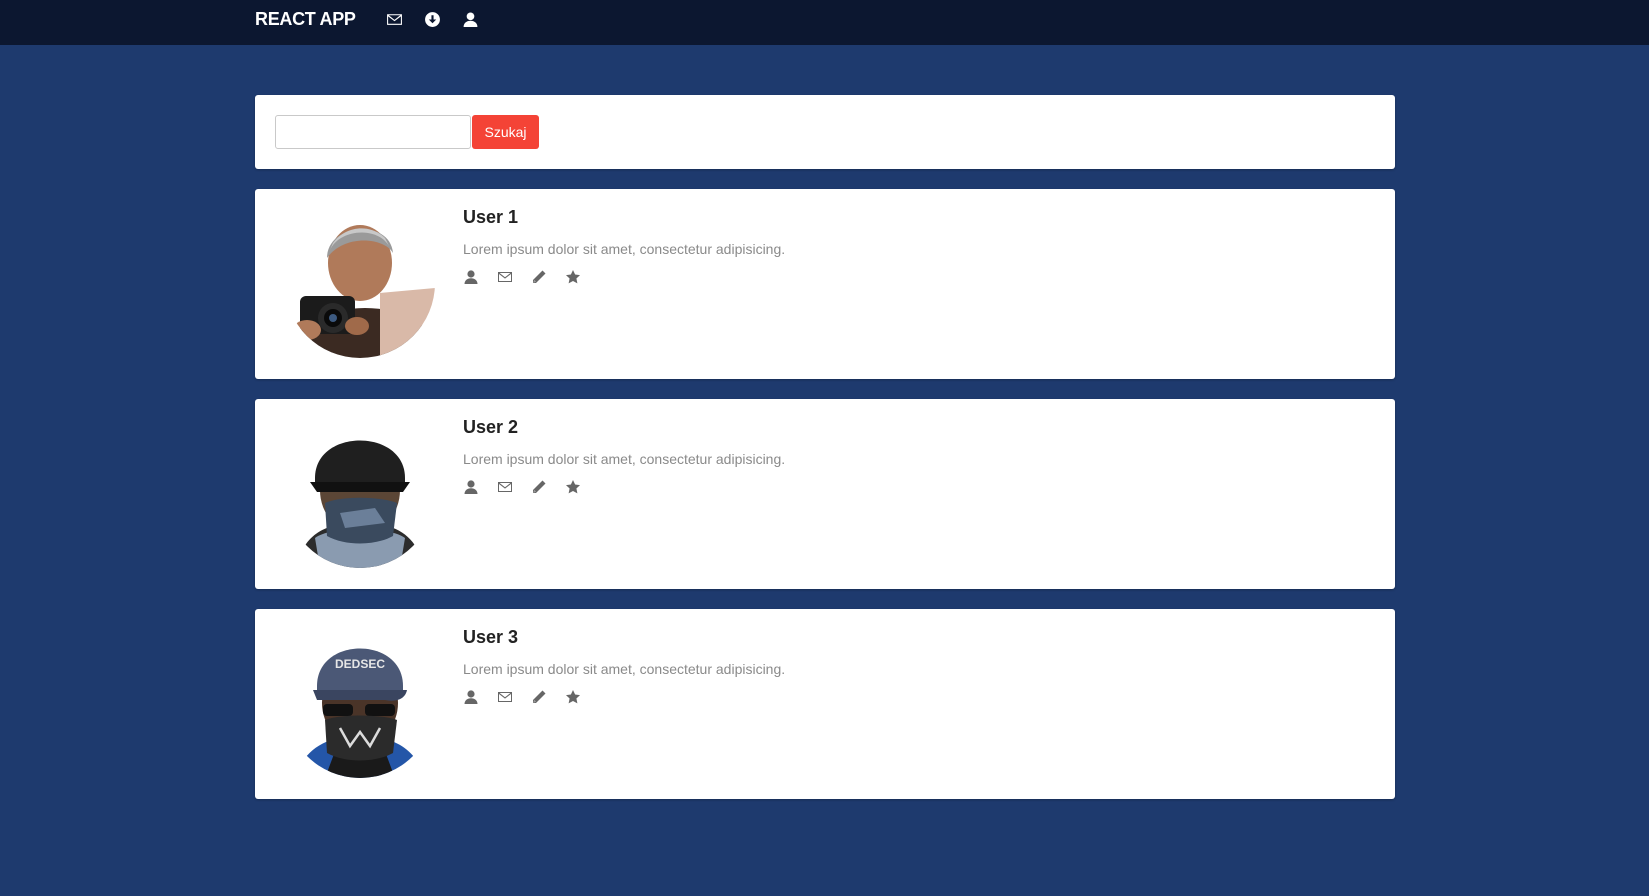 The height and width of the screenshot is (896, 1649). What do you see at coordinates (360, 664) in the screenshot?
I see `svg-text: DEDSEC` at bounding box center [360, 664].